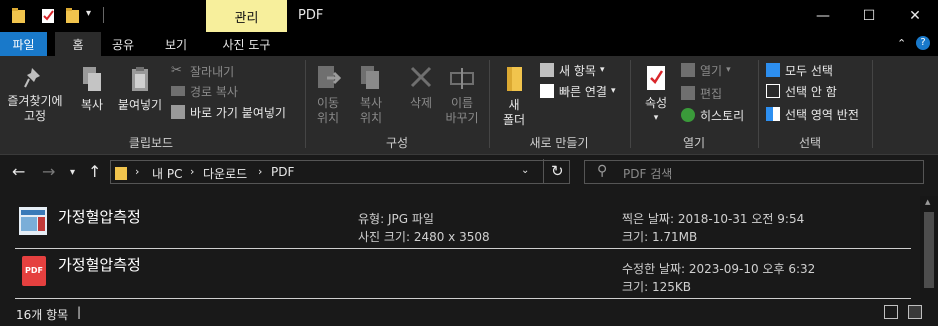 This screenshot has height=326, width=938. I want to click on tab-file: 파일, so click(23, 44).